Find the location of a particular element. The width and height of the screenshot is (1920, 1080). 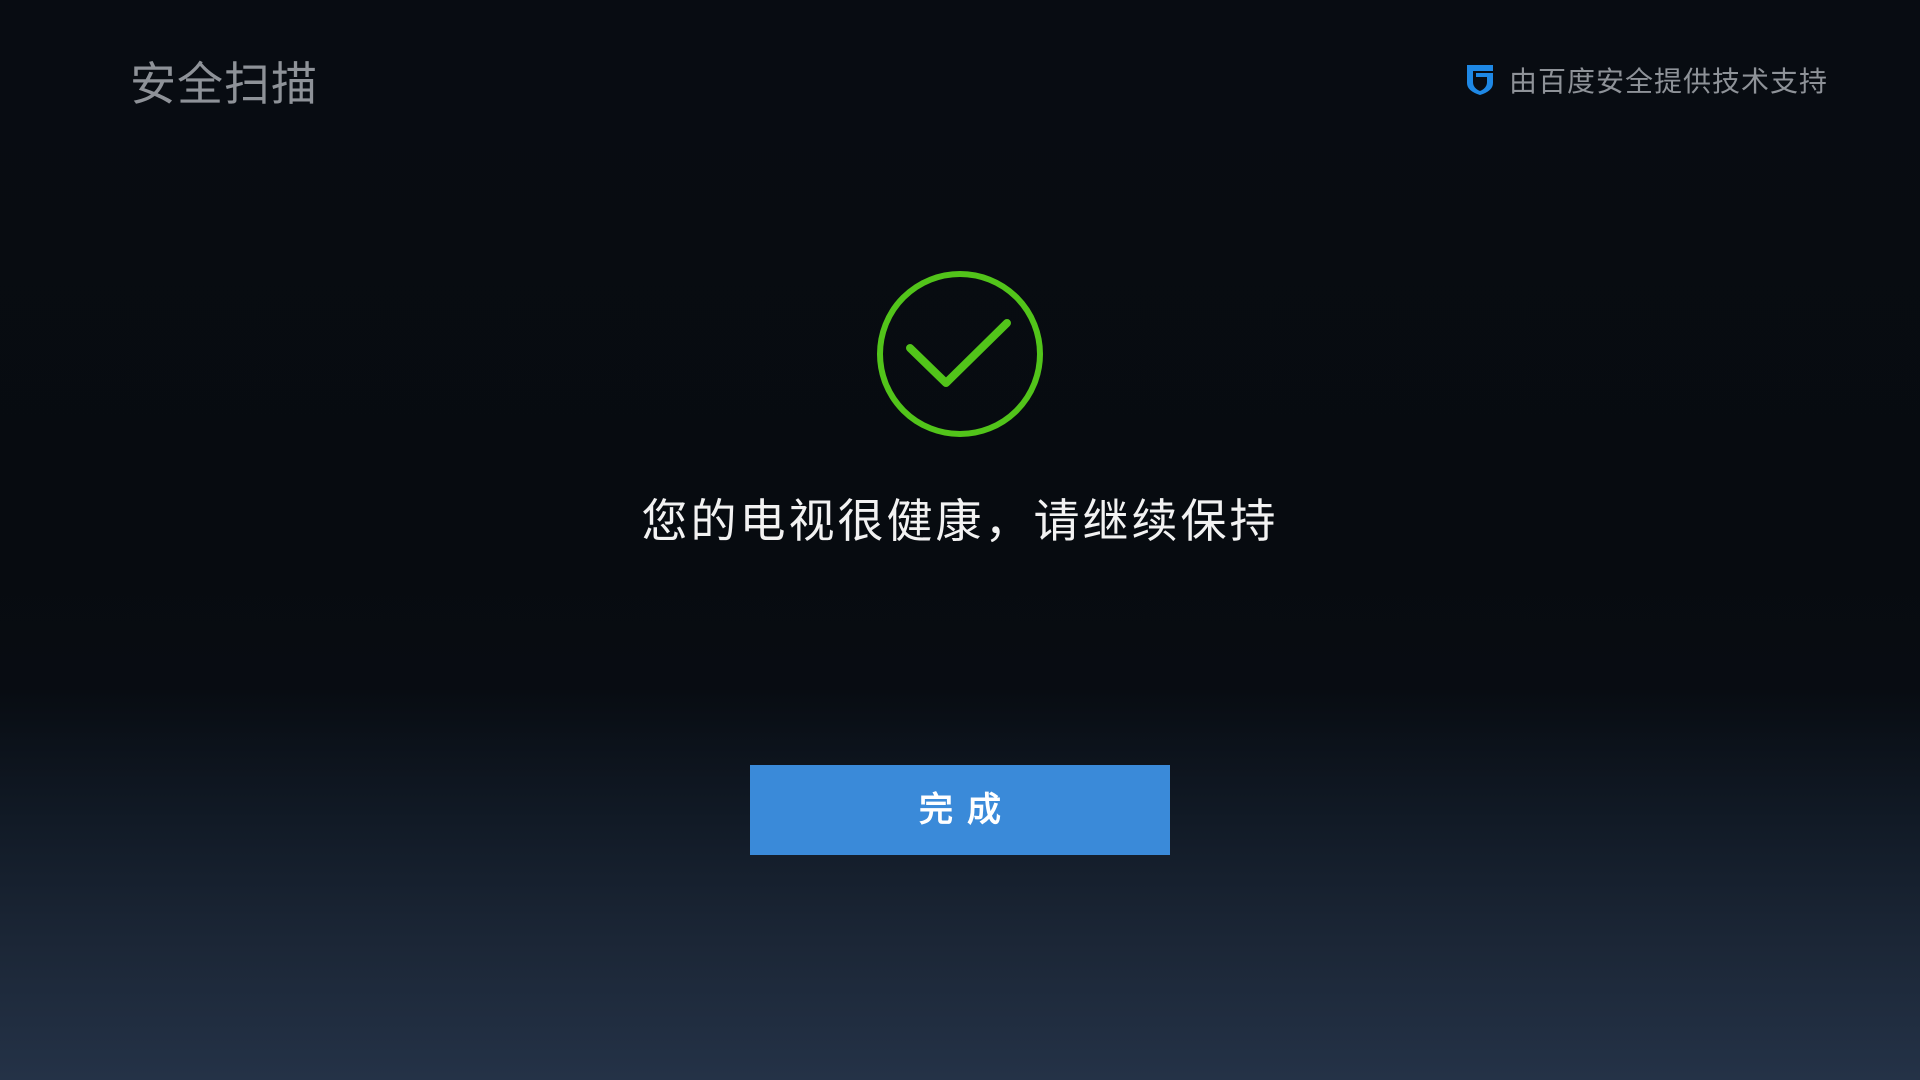

baidu-security-shield-icon is located at coordinates (1480, 80).